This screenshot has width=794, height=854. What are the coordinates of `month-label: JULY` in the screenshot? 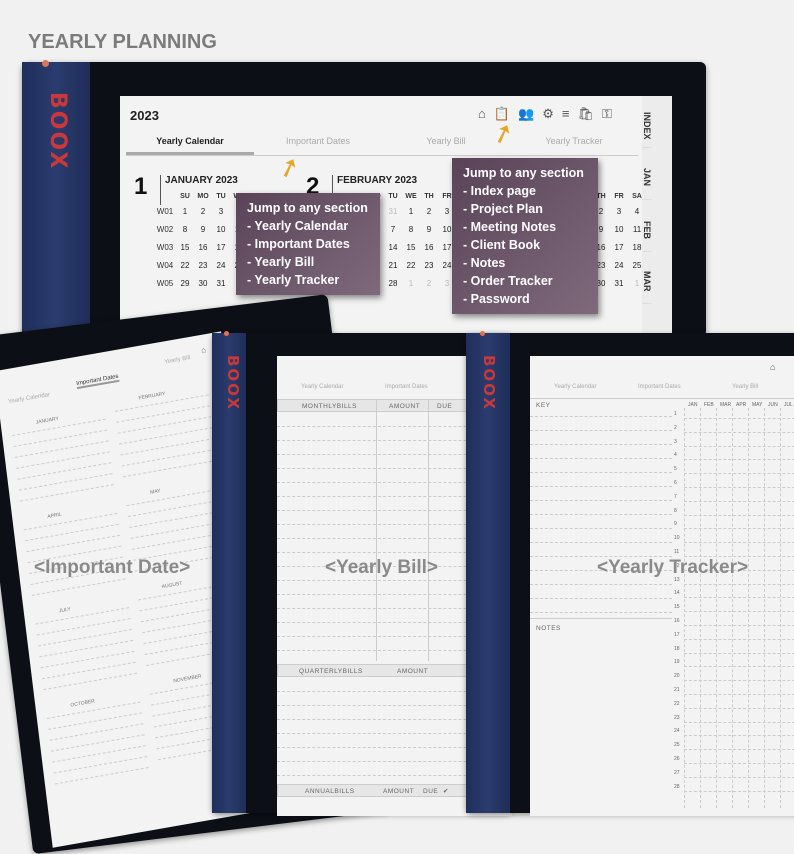 It's located at (65, 610).